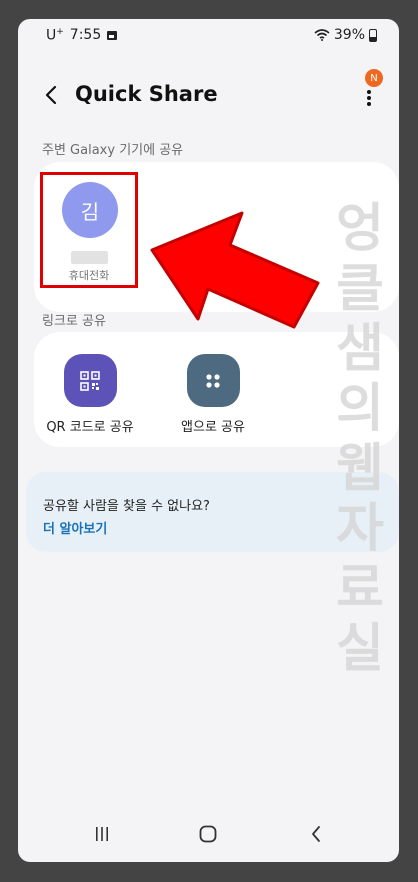 This screenshot has width=418, height=882. Describe the element at coordinates (55, 35) in the screenshot. I see `carrier-label: U+` at that location.